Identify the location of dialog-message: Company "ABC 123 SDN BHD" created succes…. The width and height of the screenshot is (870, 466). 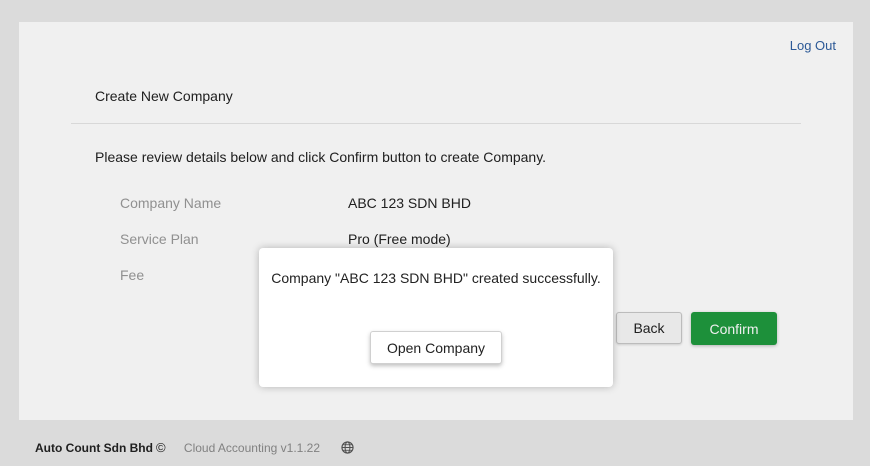
(436, 278).